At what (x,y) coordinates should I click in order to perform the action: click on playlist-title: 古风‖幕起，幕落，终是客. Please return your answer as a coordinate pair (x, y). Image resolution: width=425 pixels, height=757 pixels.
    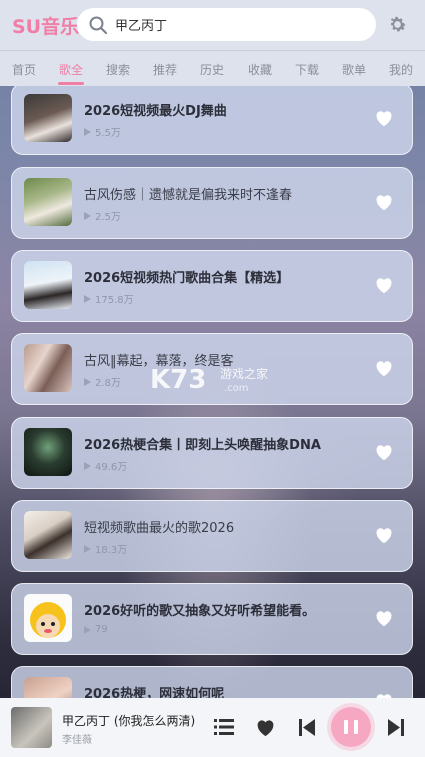
    Looking at the image, I should click on (159, 361).